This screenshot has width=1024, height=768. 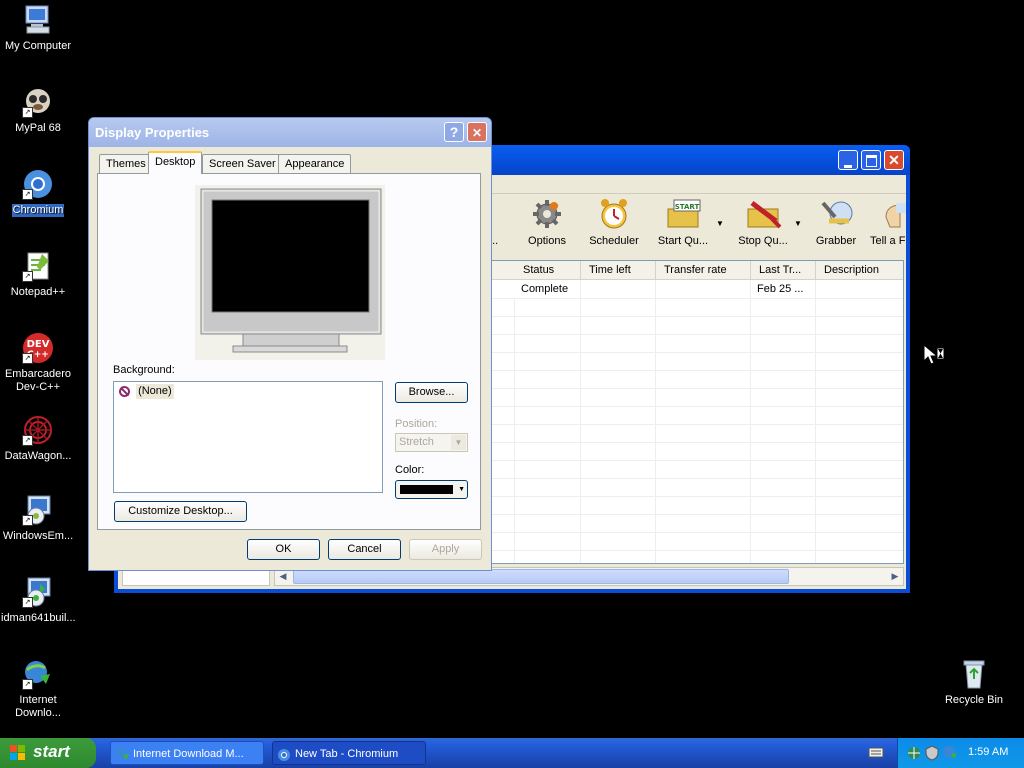 I want to click on minimize-icon, so click(x=848, y=166).